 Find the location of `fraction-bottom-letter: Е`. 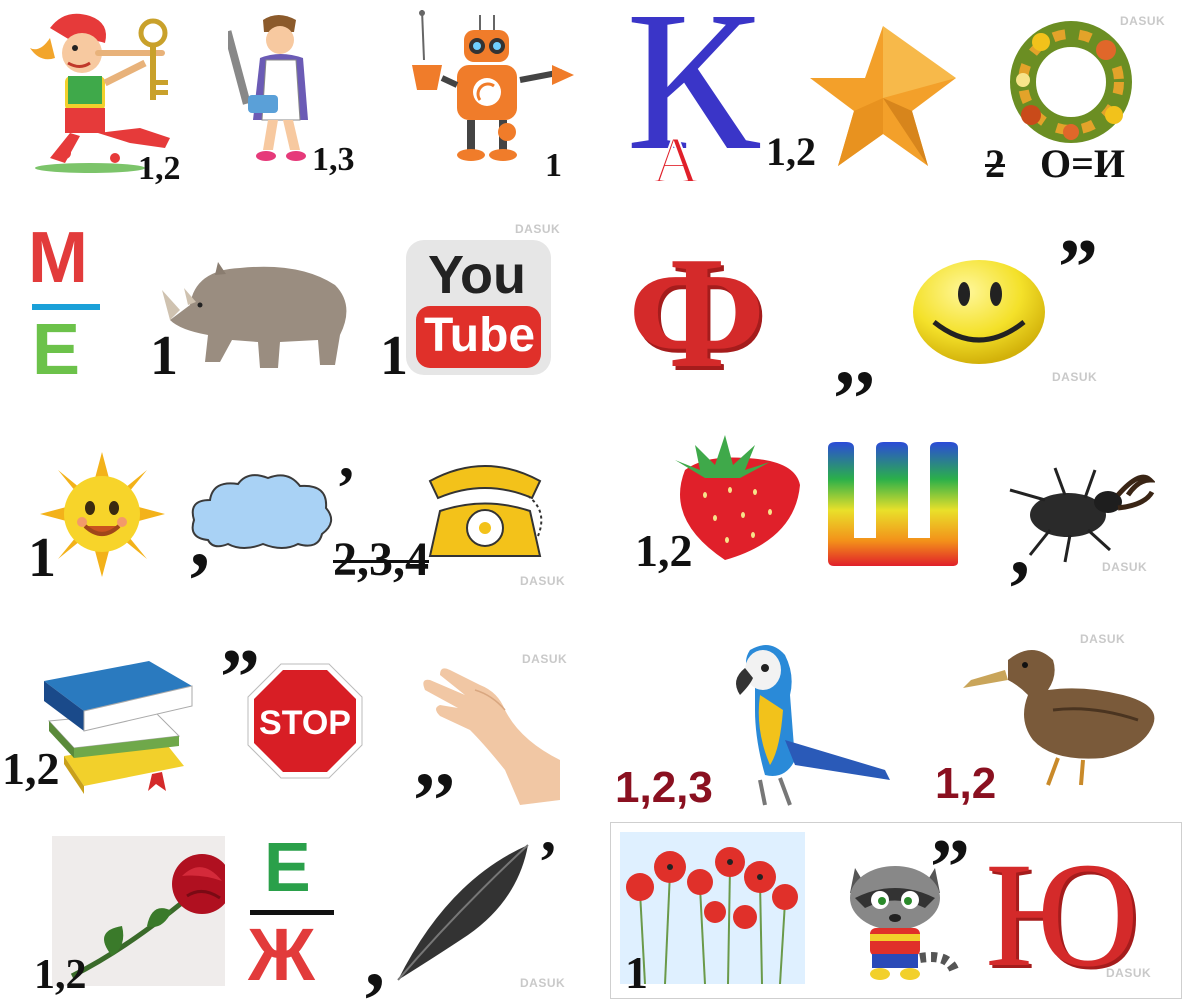

fraction-bottom-letter: Е is located at coordinates (56, 350).